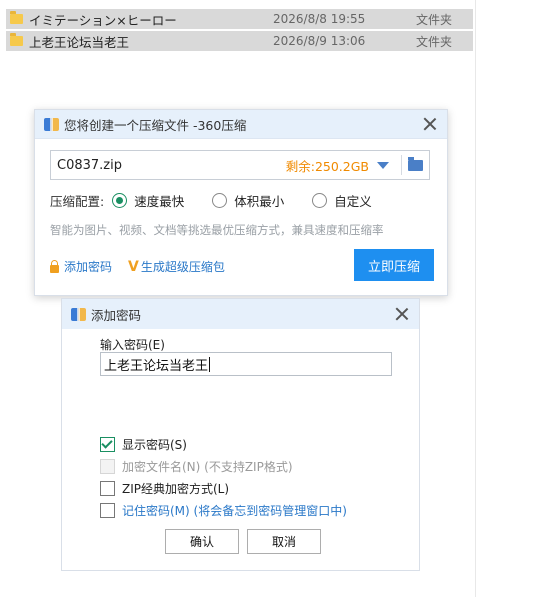 The width and height of the screenshot is (551, 597). What do you see at coordinates (246, 364) in the screenshot?
I see `password-input: 上老王论坛当老王` at bounding box center [246, 364].